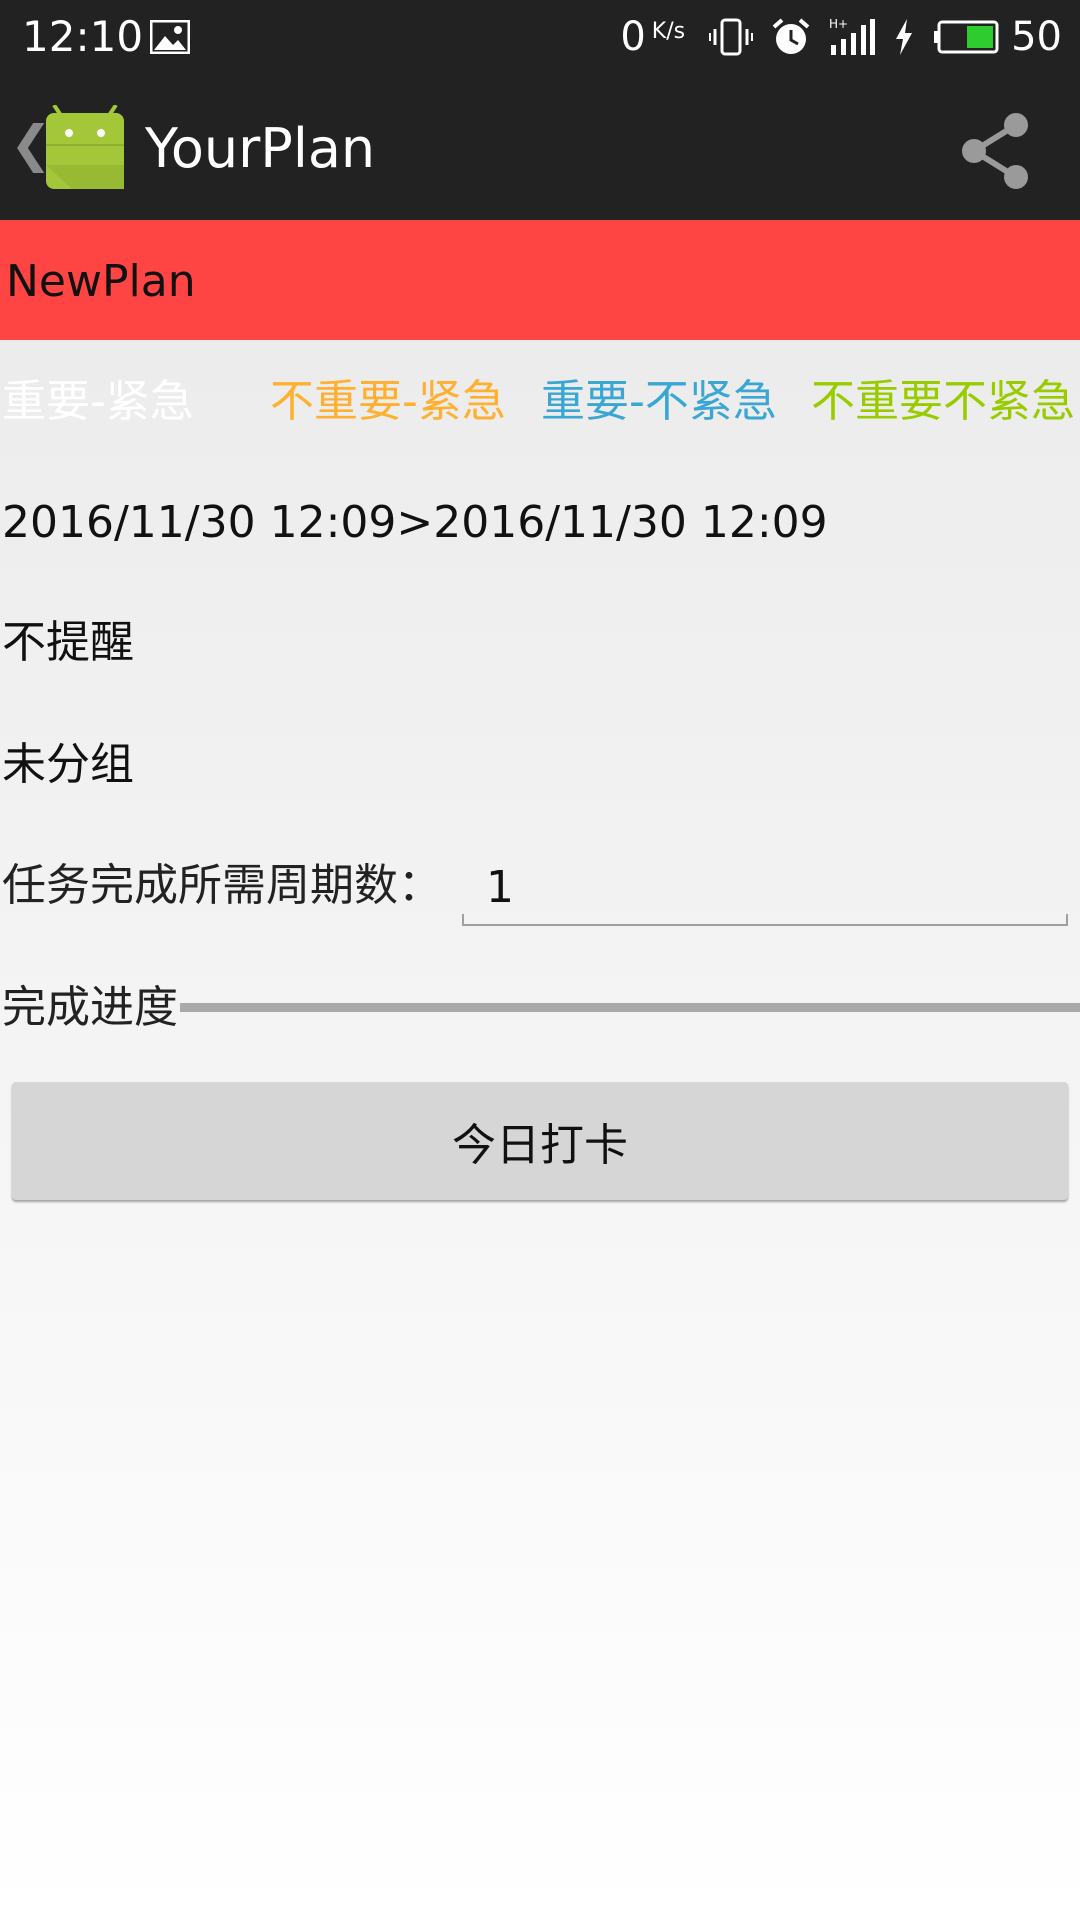  I want to click on svg-text: H+, so click(838, 24).